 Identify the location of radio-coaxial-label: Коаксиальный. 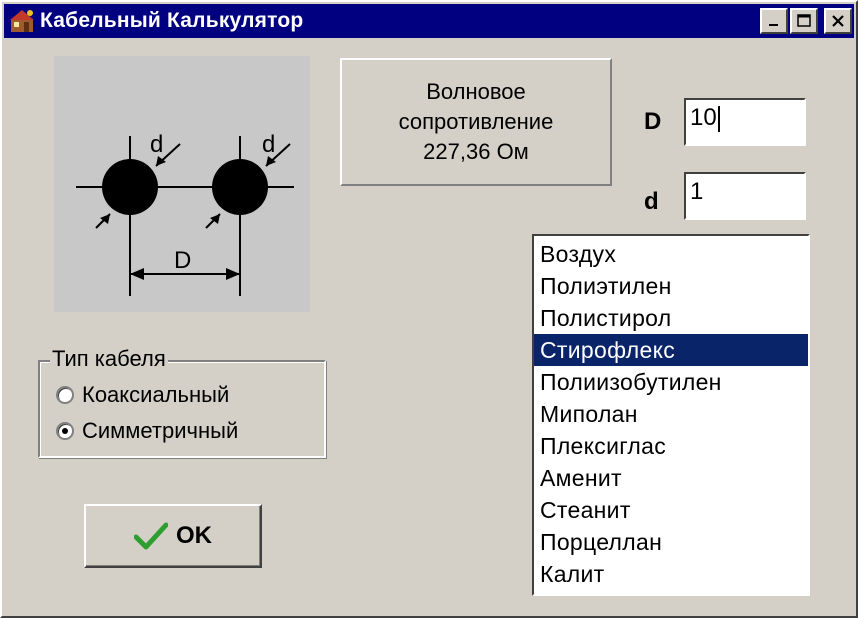
(156, 394).